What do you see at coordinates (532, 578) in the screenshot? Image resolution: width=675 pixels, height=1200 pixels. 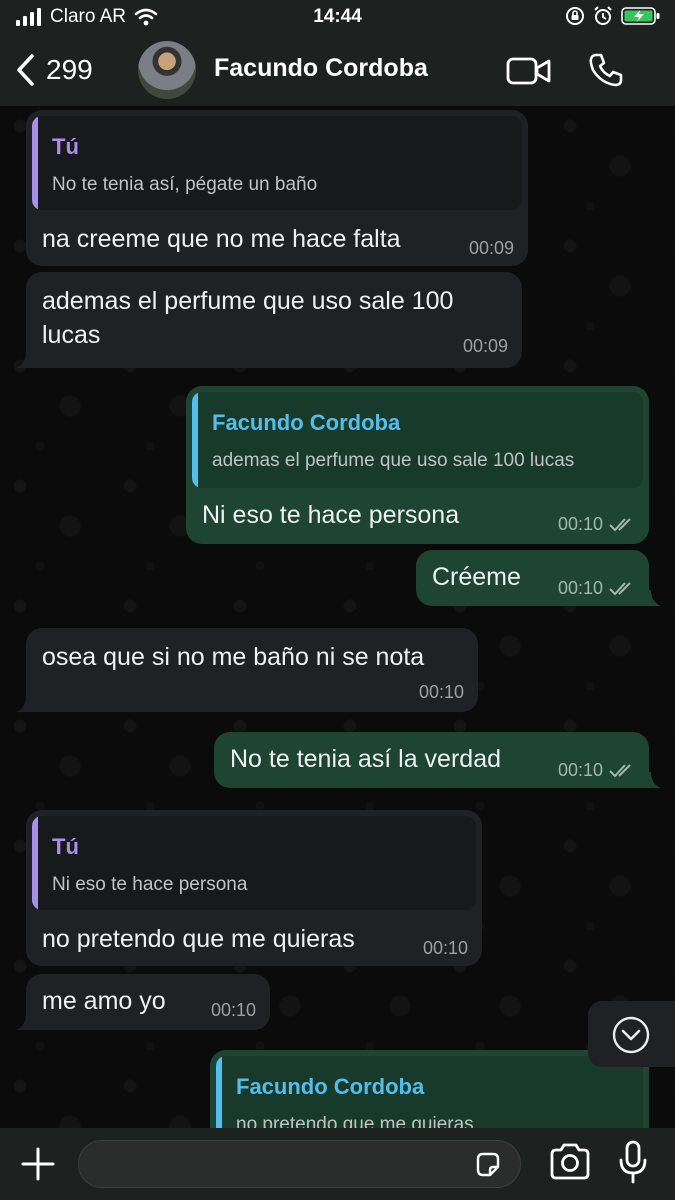 I see `message-outgoing: Créeme 00:10` at bounding box center [532, 578].